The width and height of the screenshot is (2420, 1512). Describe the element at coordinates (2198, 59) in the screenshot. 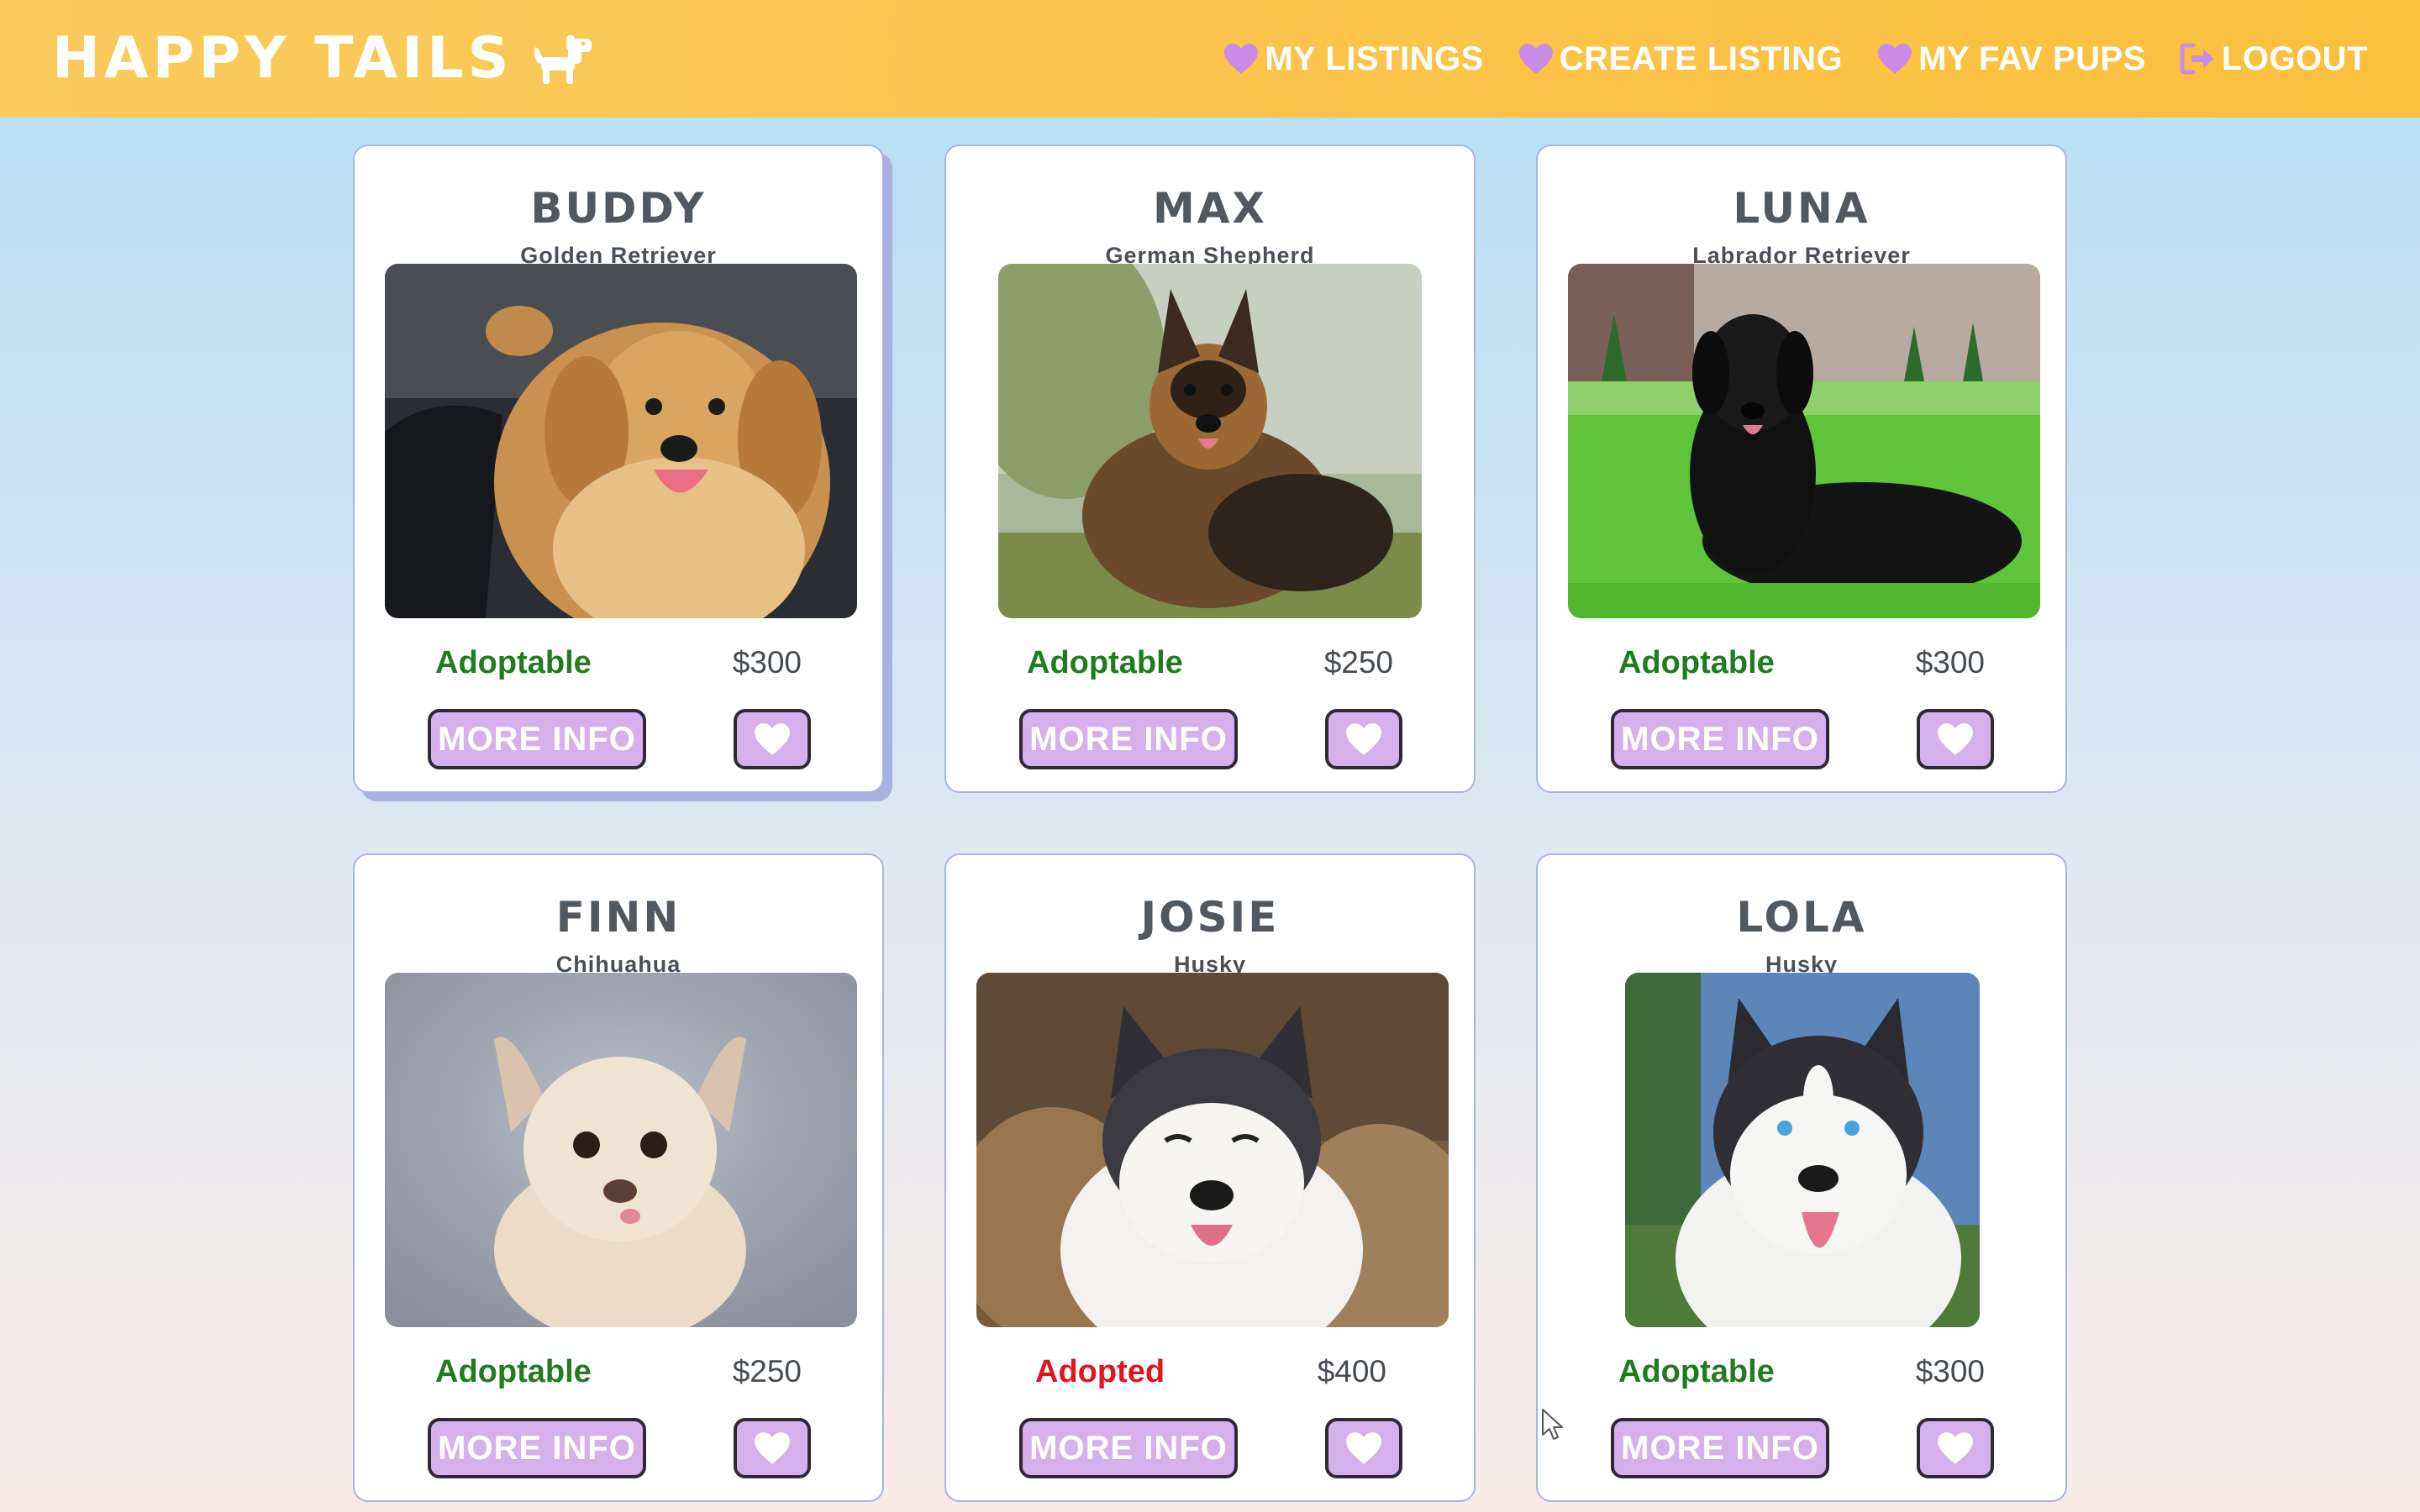

I see `logout-icon` at that location.